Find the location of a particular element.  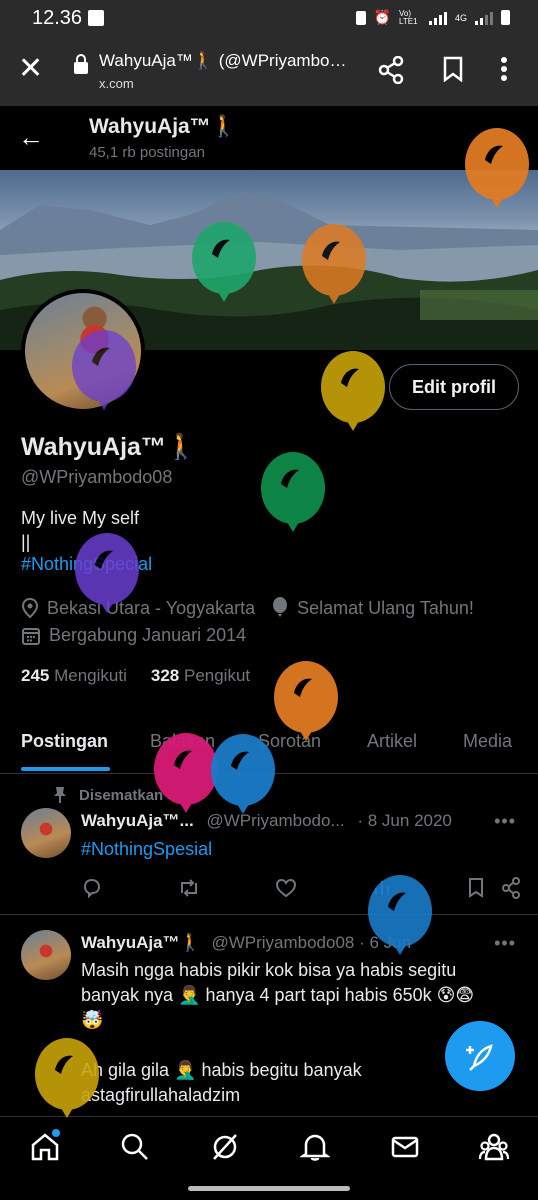

location-icon is located at coordinates (30, 608).